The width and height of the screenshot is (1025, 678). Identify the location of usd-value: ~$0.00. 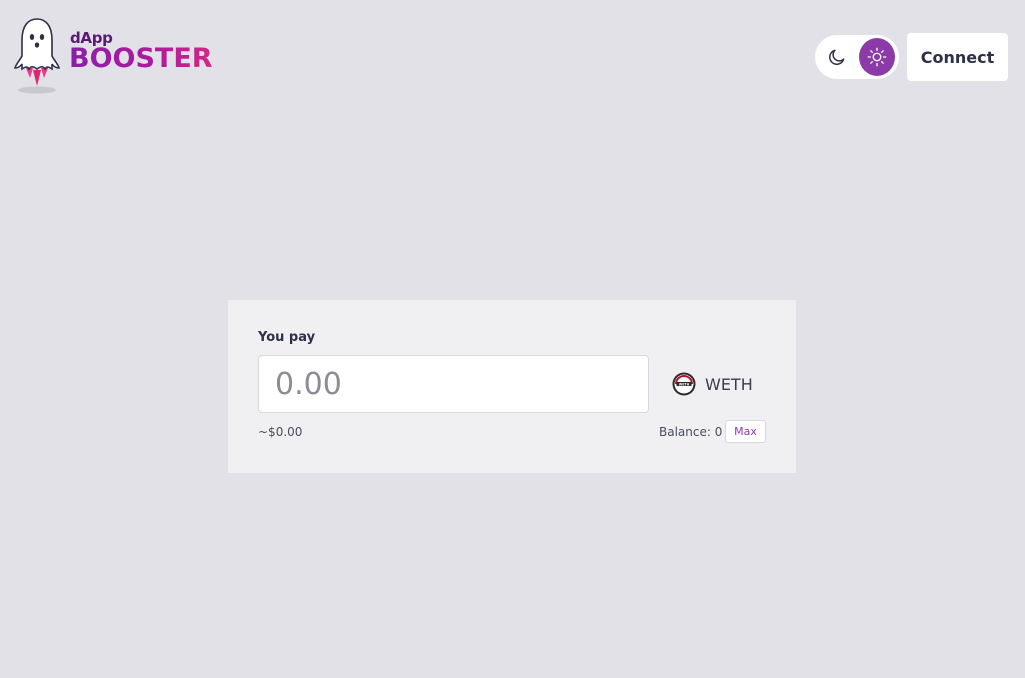
(280, 432).